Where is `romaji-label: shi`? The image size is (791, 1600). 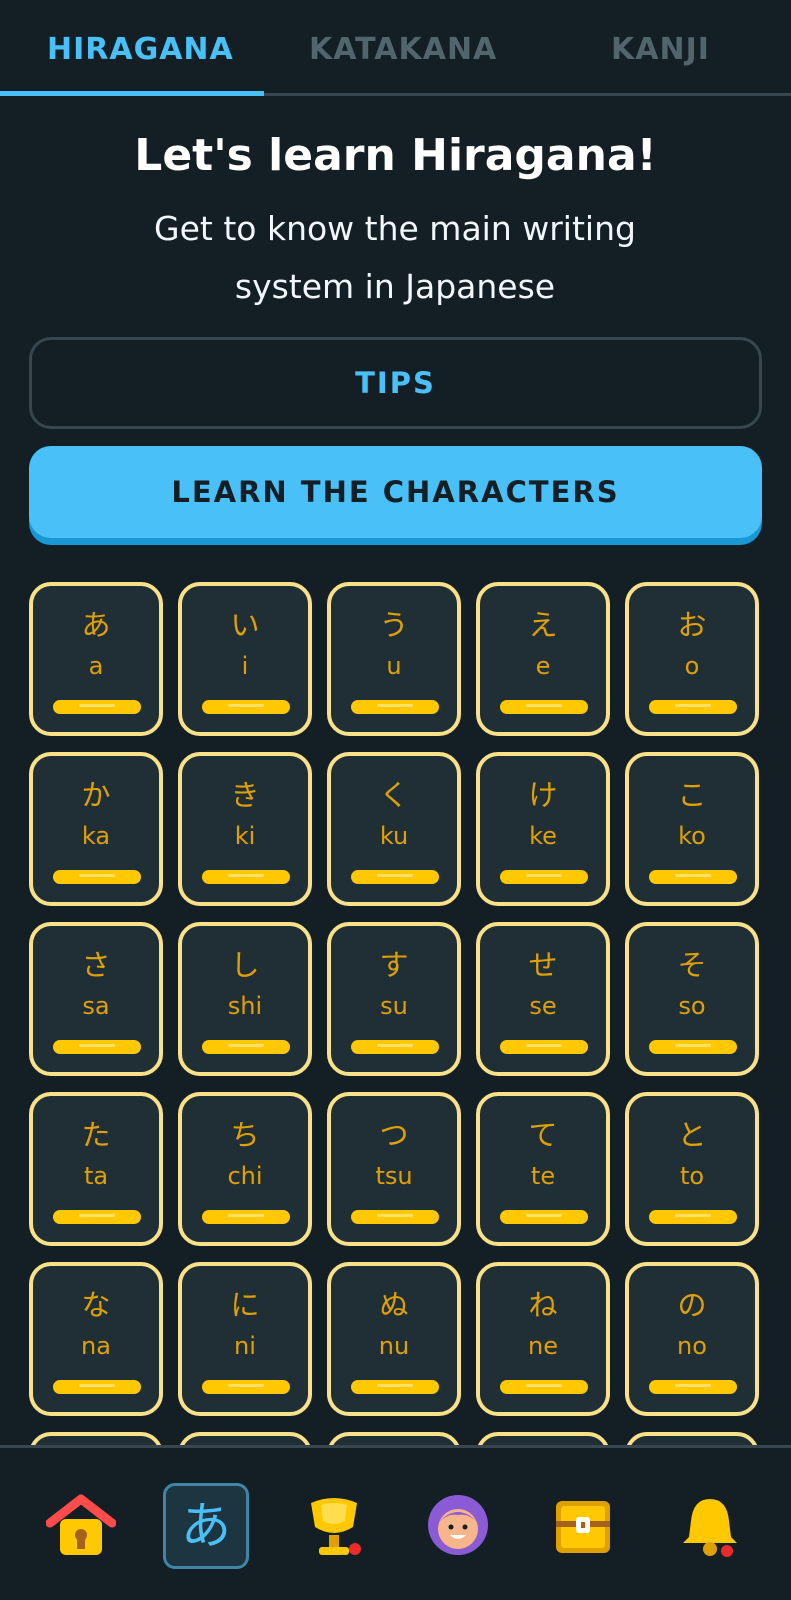
romaji-label: shi is located at coordinates (245, 1006).